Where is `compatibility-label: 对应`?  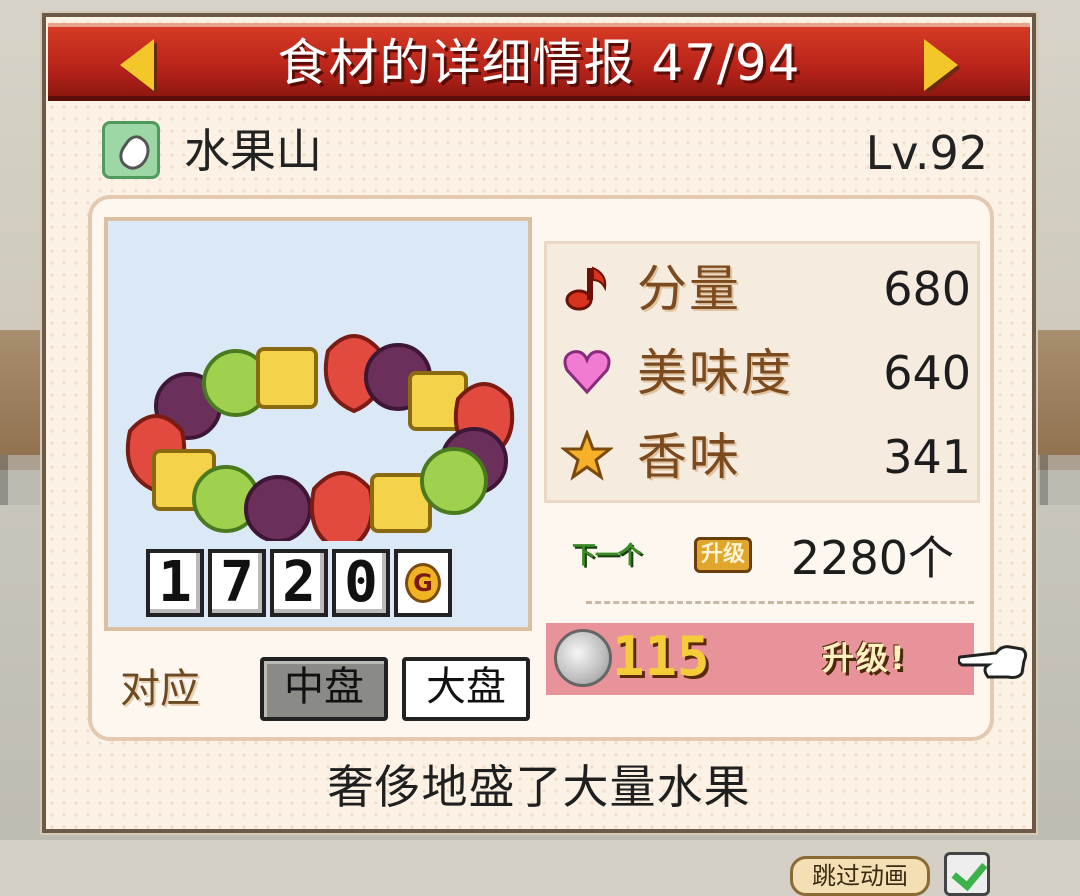
compatibility-label: 对应 is located at coordinates (160, 689).